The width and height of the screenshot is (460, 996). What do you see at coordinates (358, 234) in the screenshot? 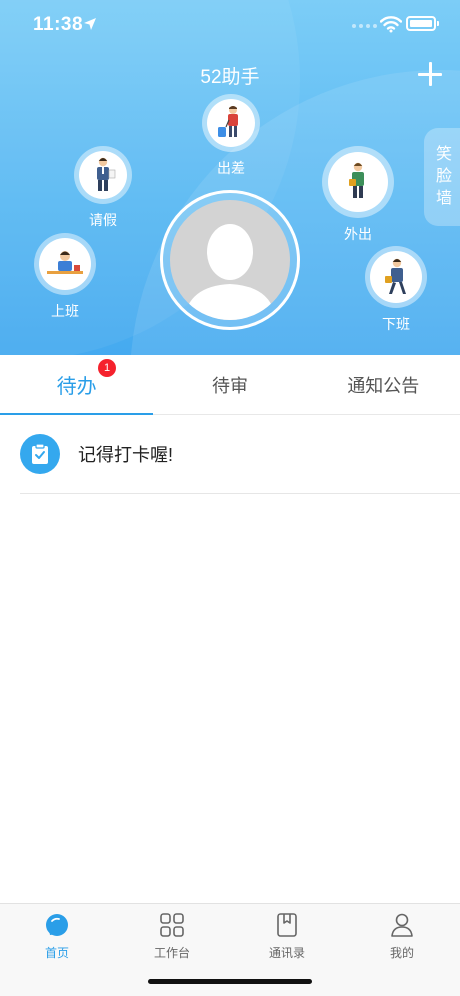
I see `out-label: 外出` at bounding box center [358, 234].